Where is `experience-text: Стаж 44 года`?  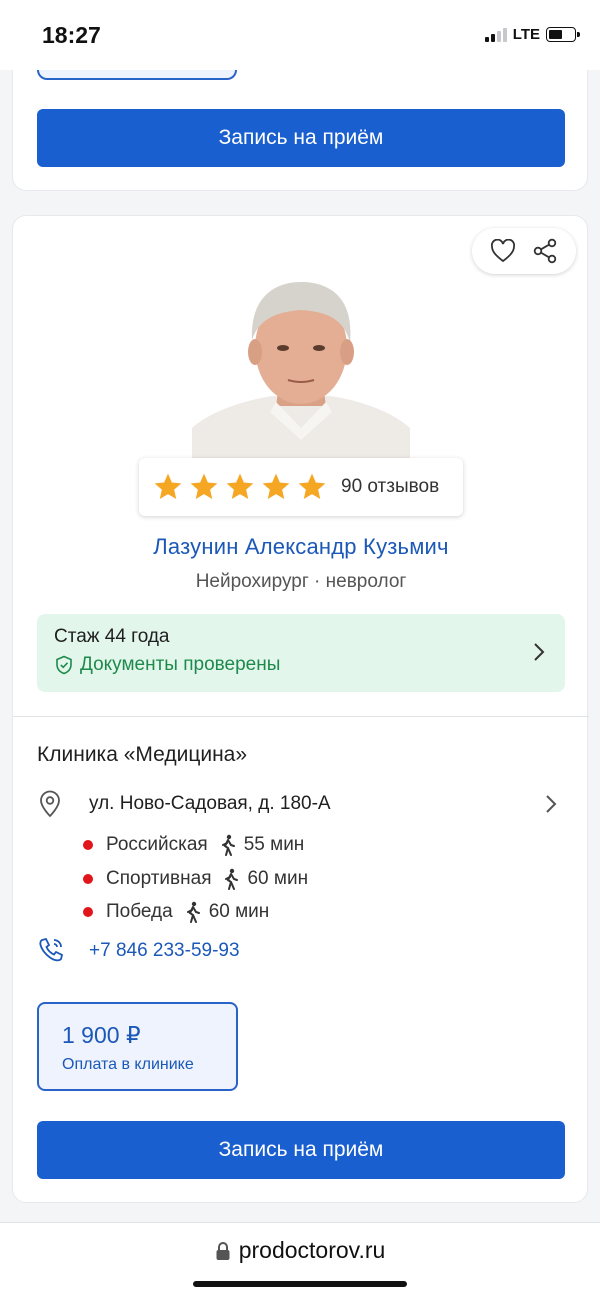
experience-text: Стаж 44 года is located at coordinates (112, 636).